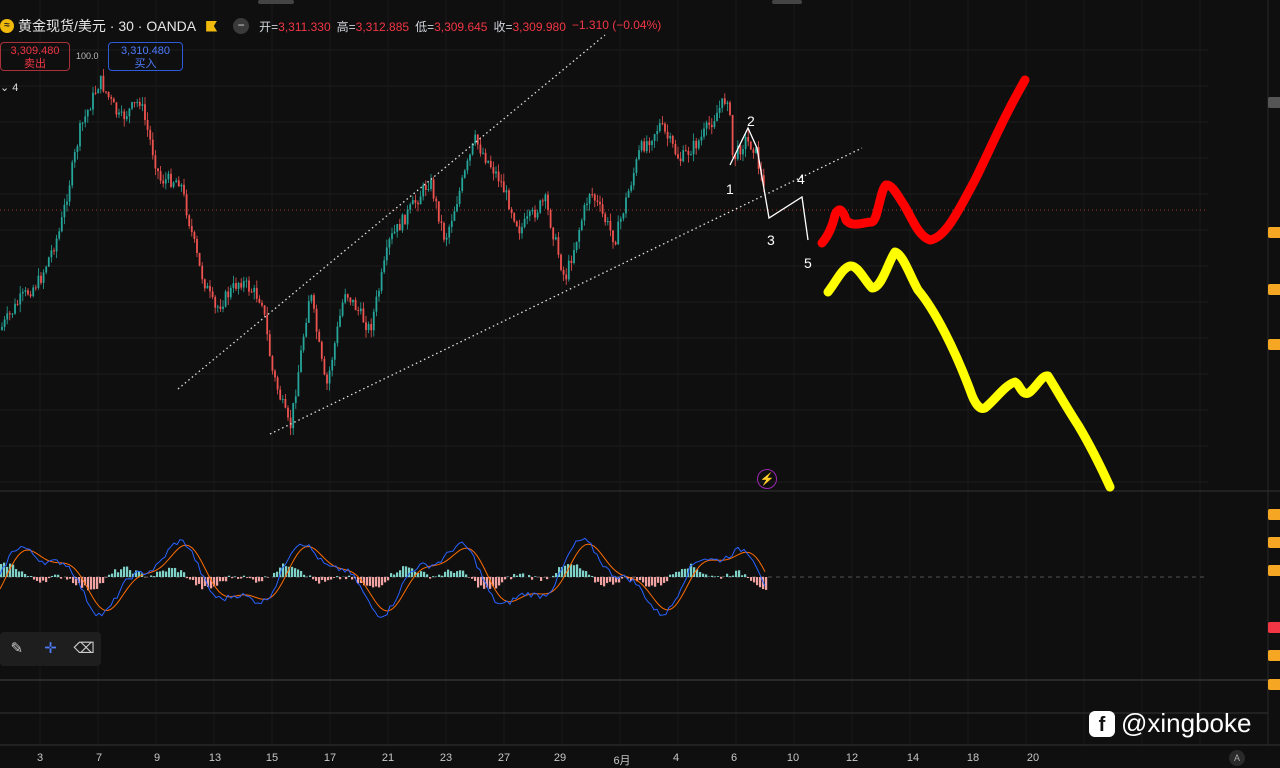  I want to click on collapse-legend-button: −, so click(241, 26).